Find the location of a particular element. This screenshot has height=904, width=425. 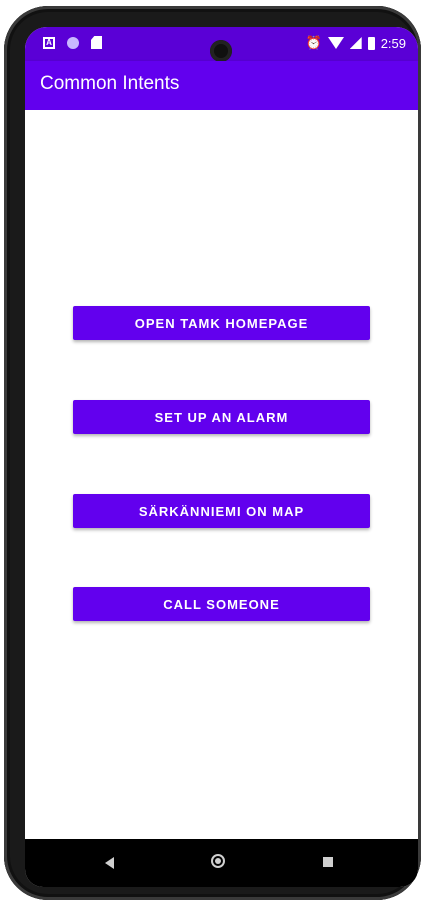

app-title: Common Intents is located at coordinates (110, 83).